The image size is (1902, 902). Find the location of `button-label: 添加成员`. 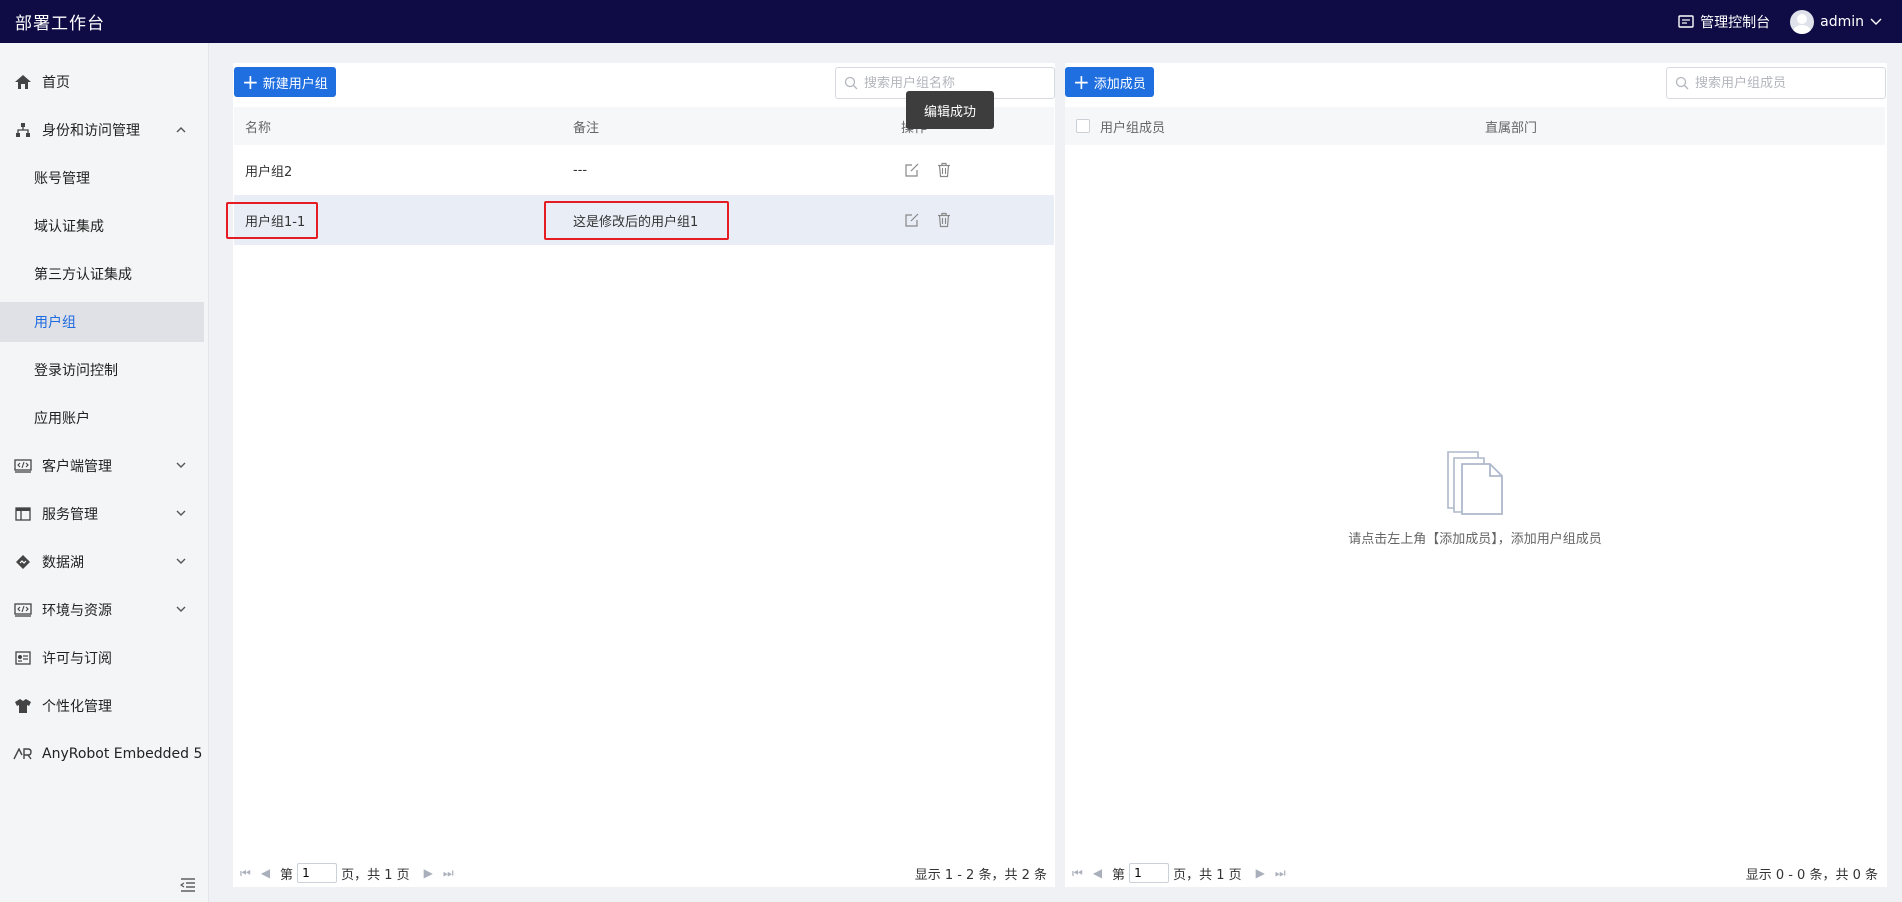

button-label: 添加成员 is located at coordinates (1119, 84).